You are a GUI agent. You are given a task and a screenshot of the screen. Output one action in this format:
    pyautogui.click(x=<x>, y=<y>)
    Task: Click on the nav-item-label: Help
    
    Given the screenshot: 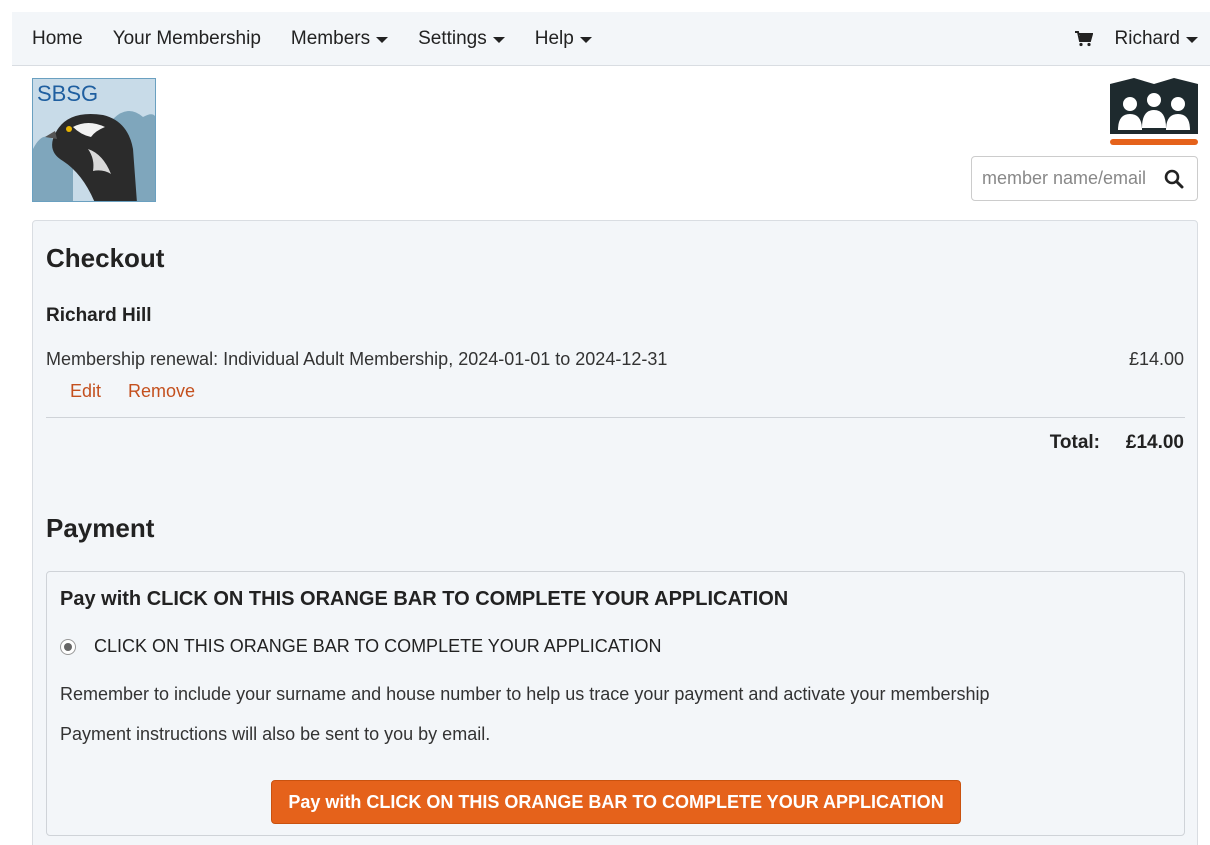 What is the action you would take?
    pyautogui.click(x=554, y=38)
    